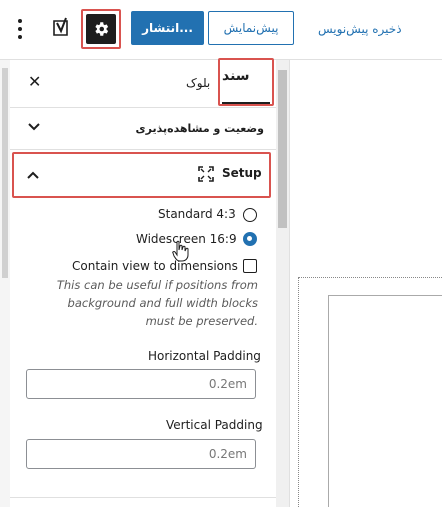 The height and width of the screenshot is (507, 442). Describe the element at coordinates (250, 239) in the screenshot. I see `radio-widescreen` at that location.